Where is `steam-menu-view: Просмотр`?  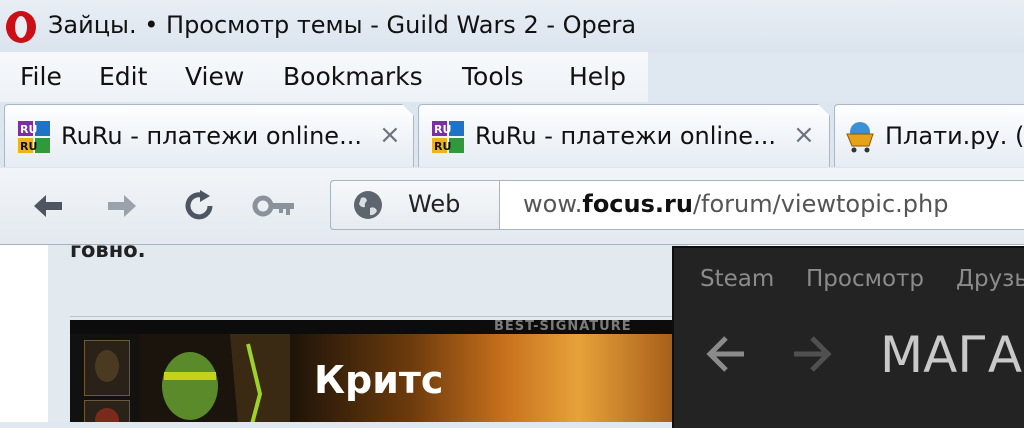 steam-menu-view: Просмотр is located at coordinates (865, 279).